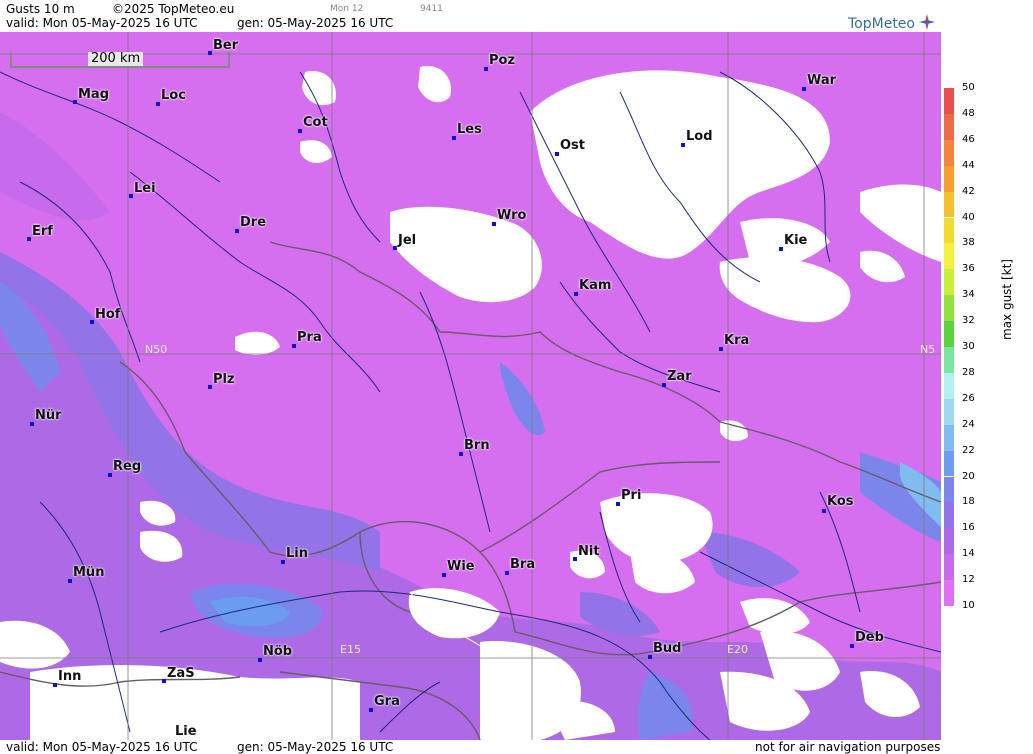 The height and width of the screenshot is (754, 1033). I want to click on city-label: Ber, so click(226, 45).